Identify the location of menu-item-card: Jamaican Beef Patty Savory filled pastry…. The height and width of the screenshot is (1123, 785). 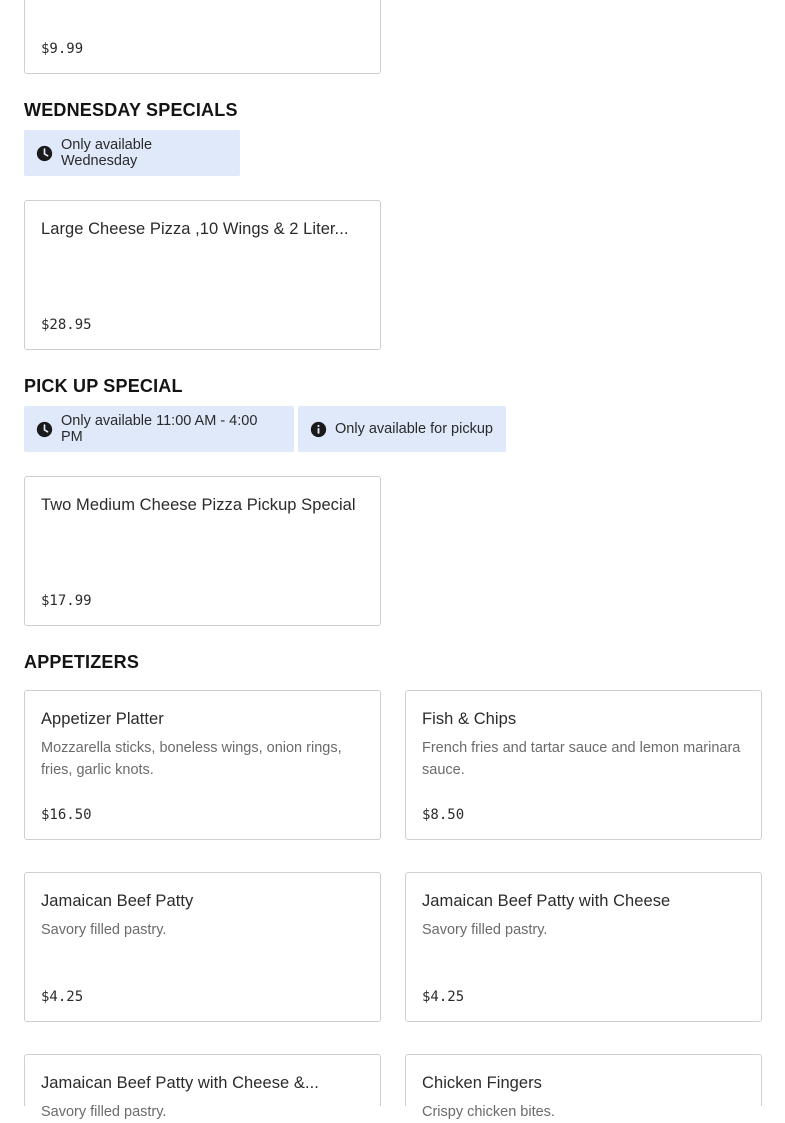
(202, 947).